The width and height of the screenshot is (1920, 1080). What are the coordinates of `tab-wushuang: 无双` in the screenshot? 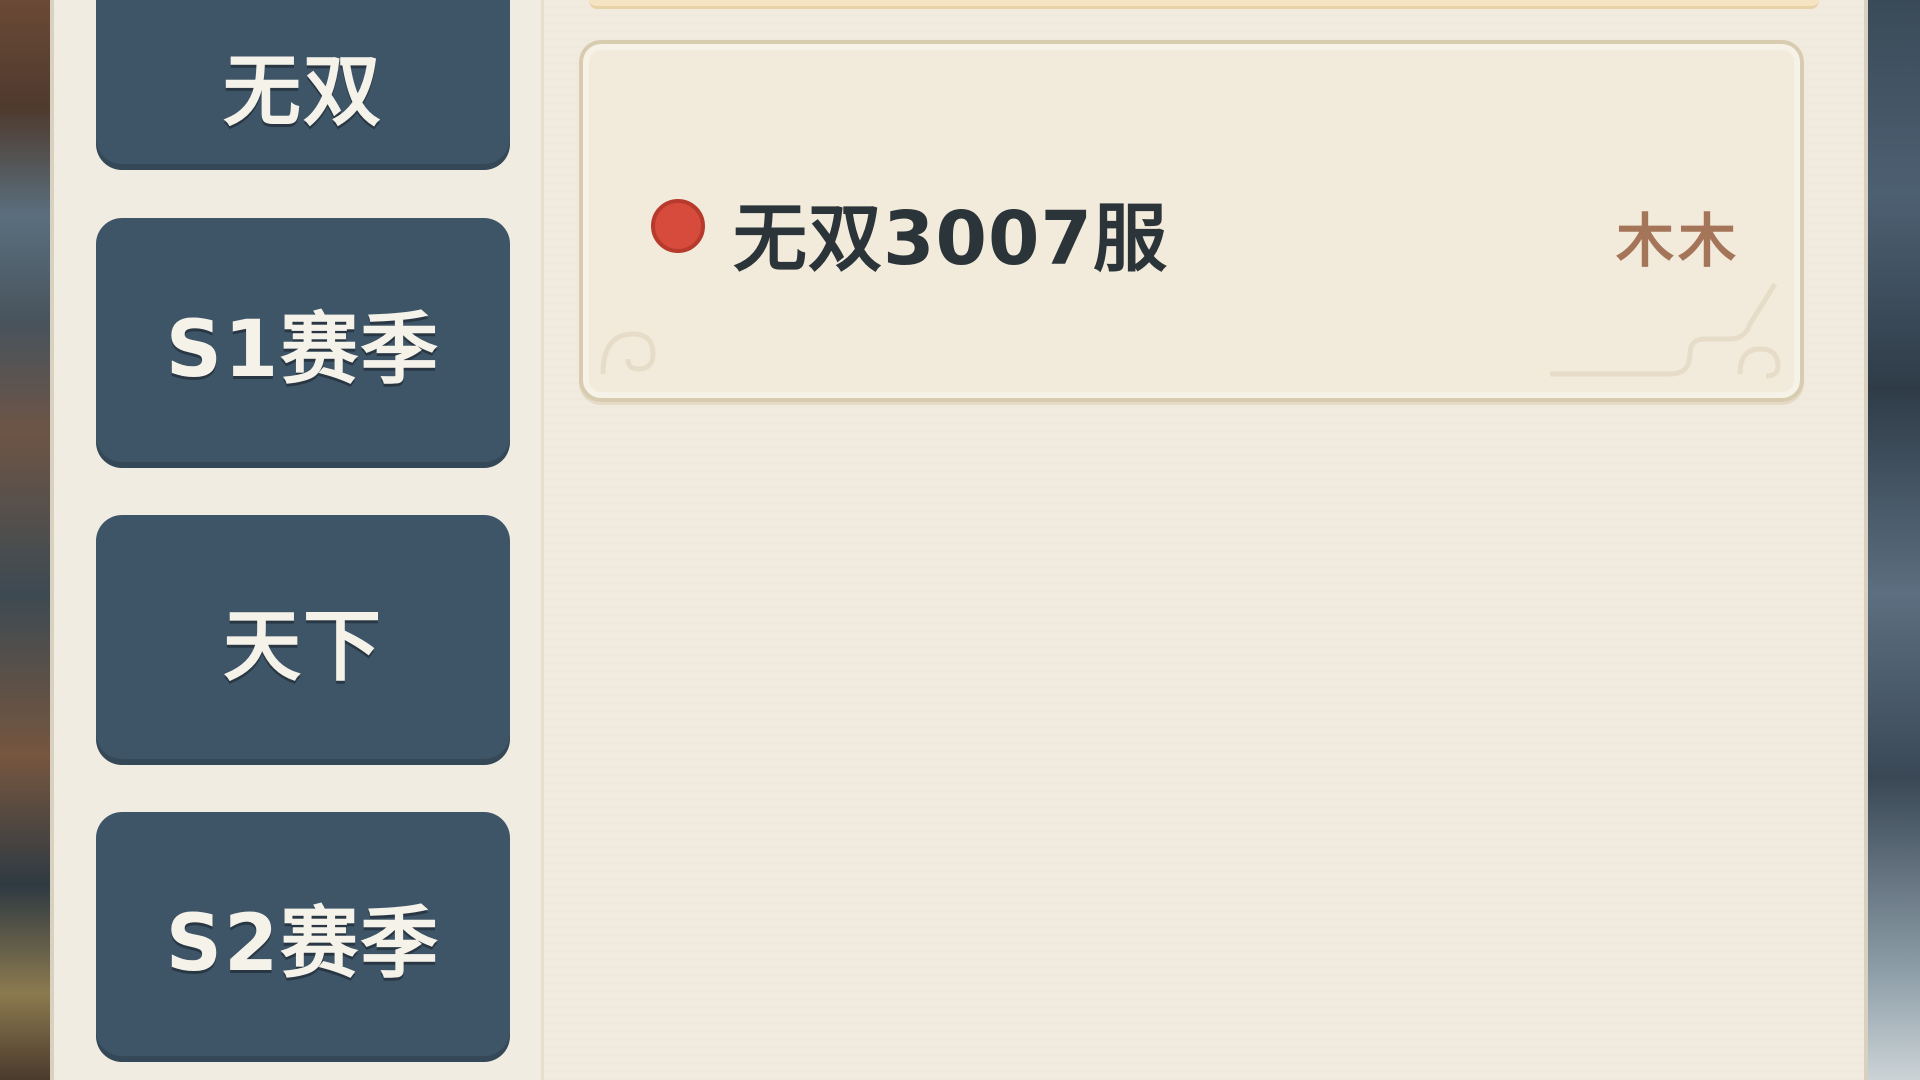 It's located at (303, 85).